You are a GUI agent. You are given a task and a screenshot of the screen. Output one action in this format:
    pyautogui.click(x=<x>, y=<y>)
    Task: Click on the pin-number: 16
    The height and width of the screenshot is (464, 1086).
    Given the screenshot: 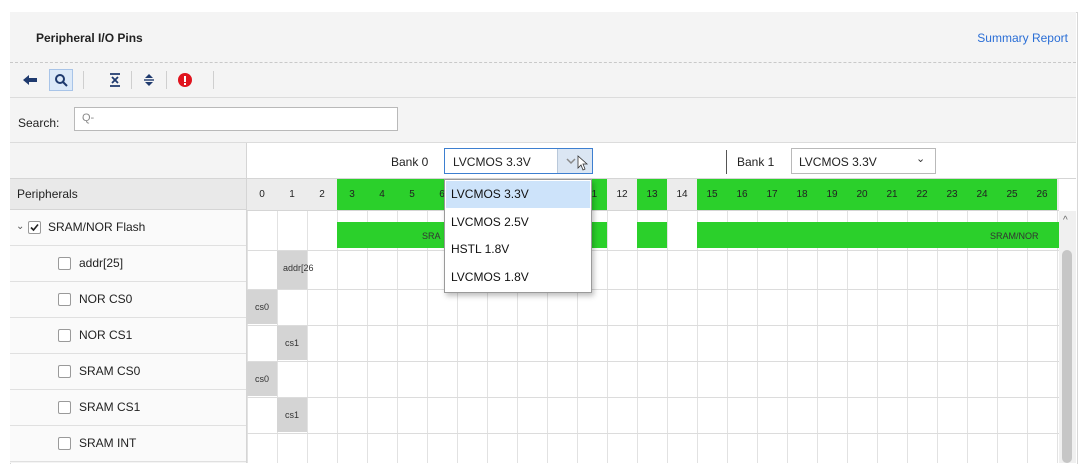 What is the action you would take?
    pyautogui.click(x=742, y=194)
    